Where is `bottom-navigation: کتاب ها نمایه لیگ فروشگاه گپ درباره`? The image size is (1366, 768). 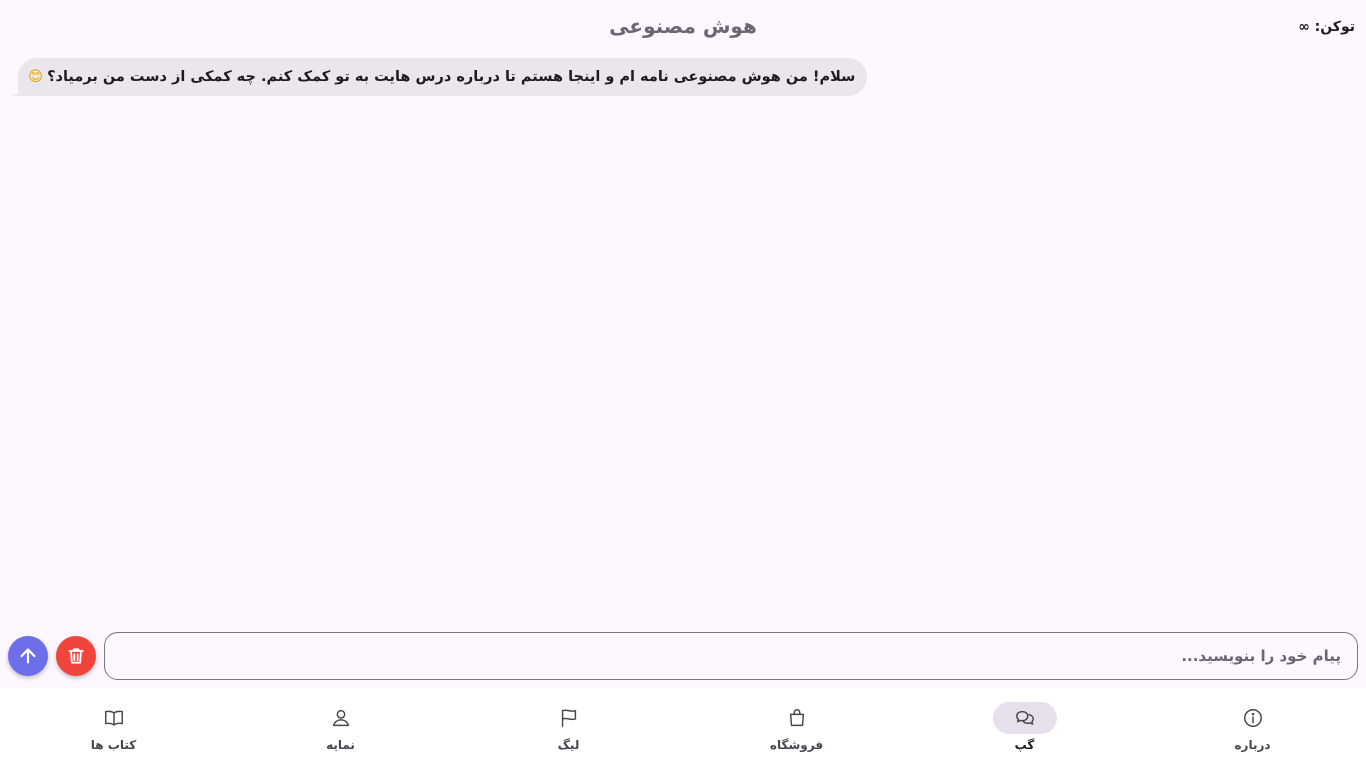
bottom-navigation: کتاب ها نمایه لیگ فروشگاه گپ درباره is located at coordinates (683, 728).